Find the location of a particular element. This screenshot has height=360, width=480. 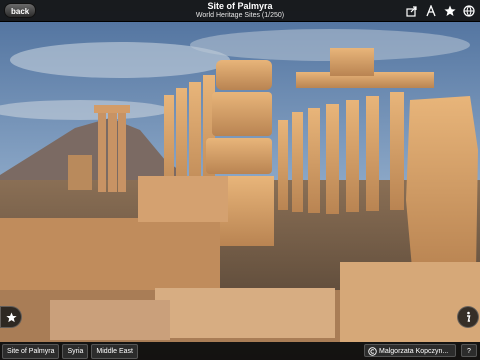

favorite-button is located at coordinates (11, 317).